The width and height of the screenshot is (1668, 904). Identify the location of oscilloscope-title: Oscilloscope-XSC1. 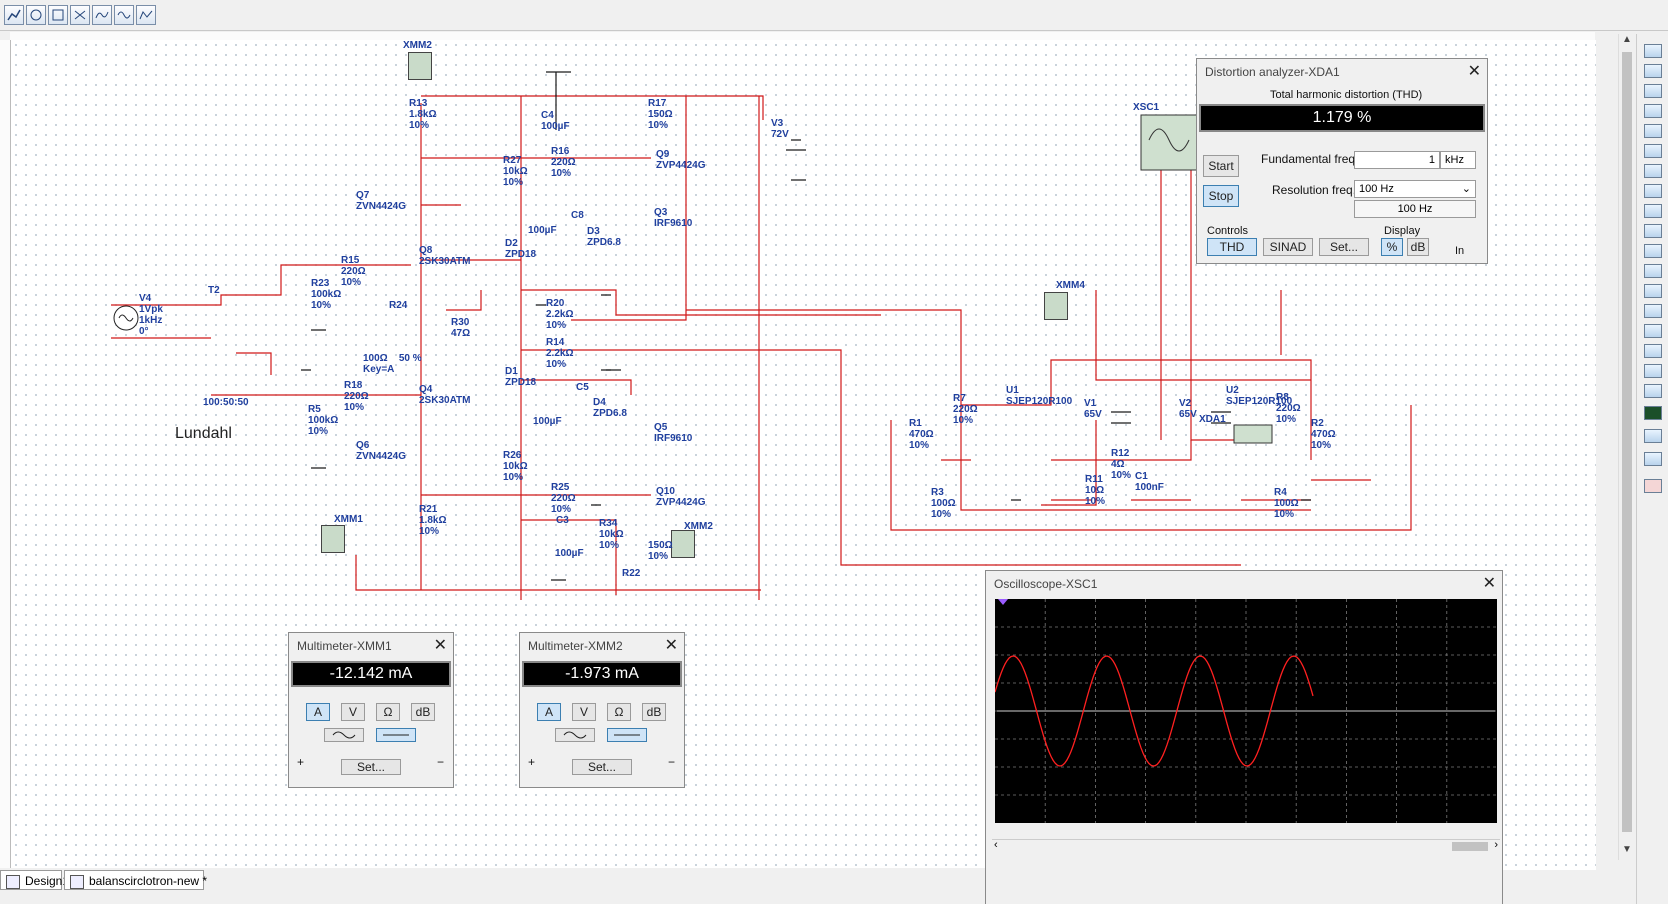
(1046, 584).